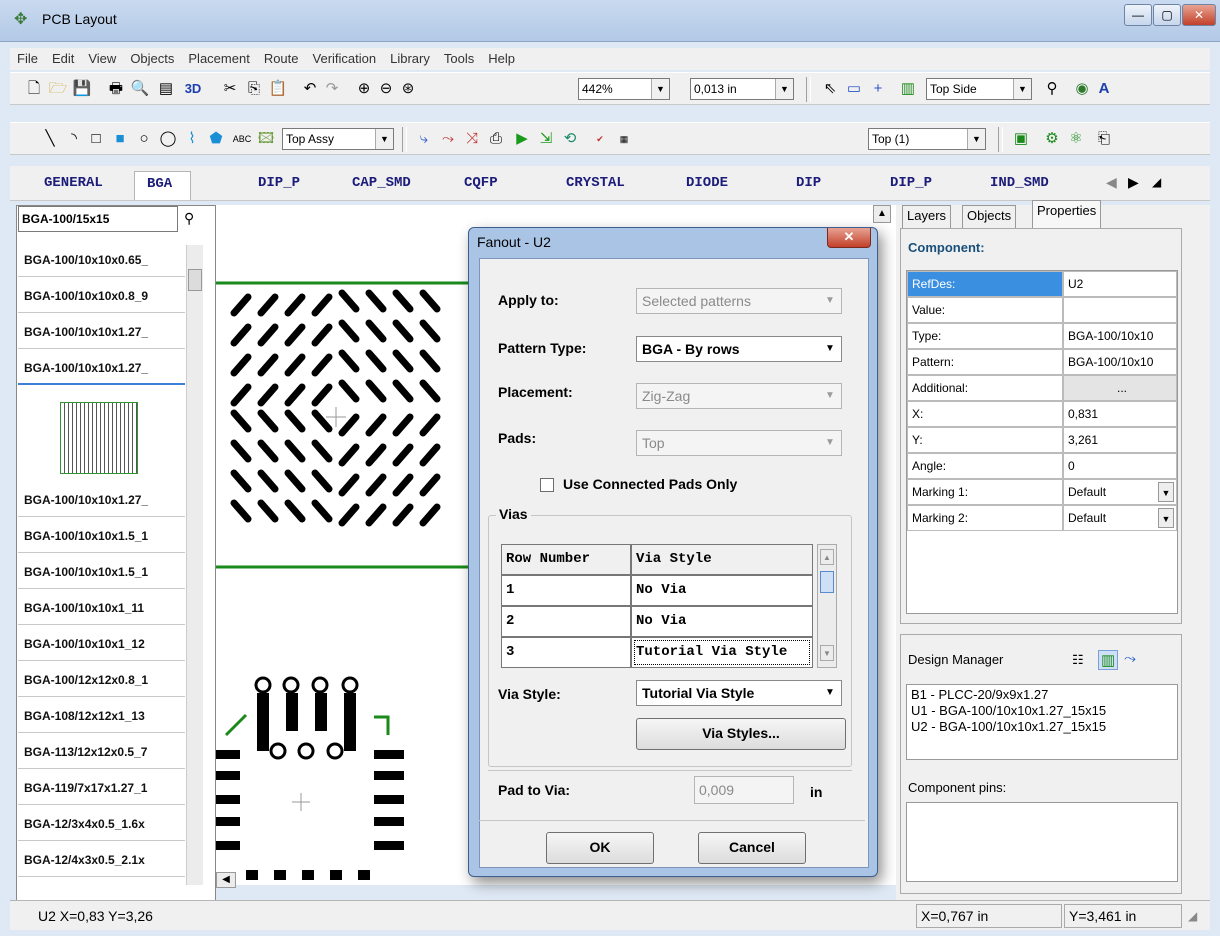  Describe the element at coordinates (101, 824) in the screenshot. I see `library-item: BGA-12/3x4x0.5_1.6x` at that location.